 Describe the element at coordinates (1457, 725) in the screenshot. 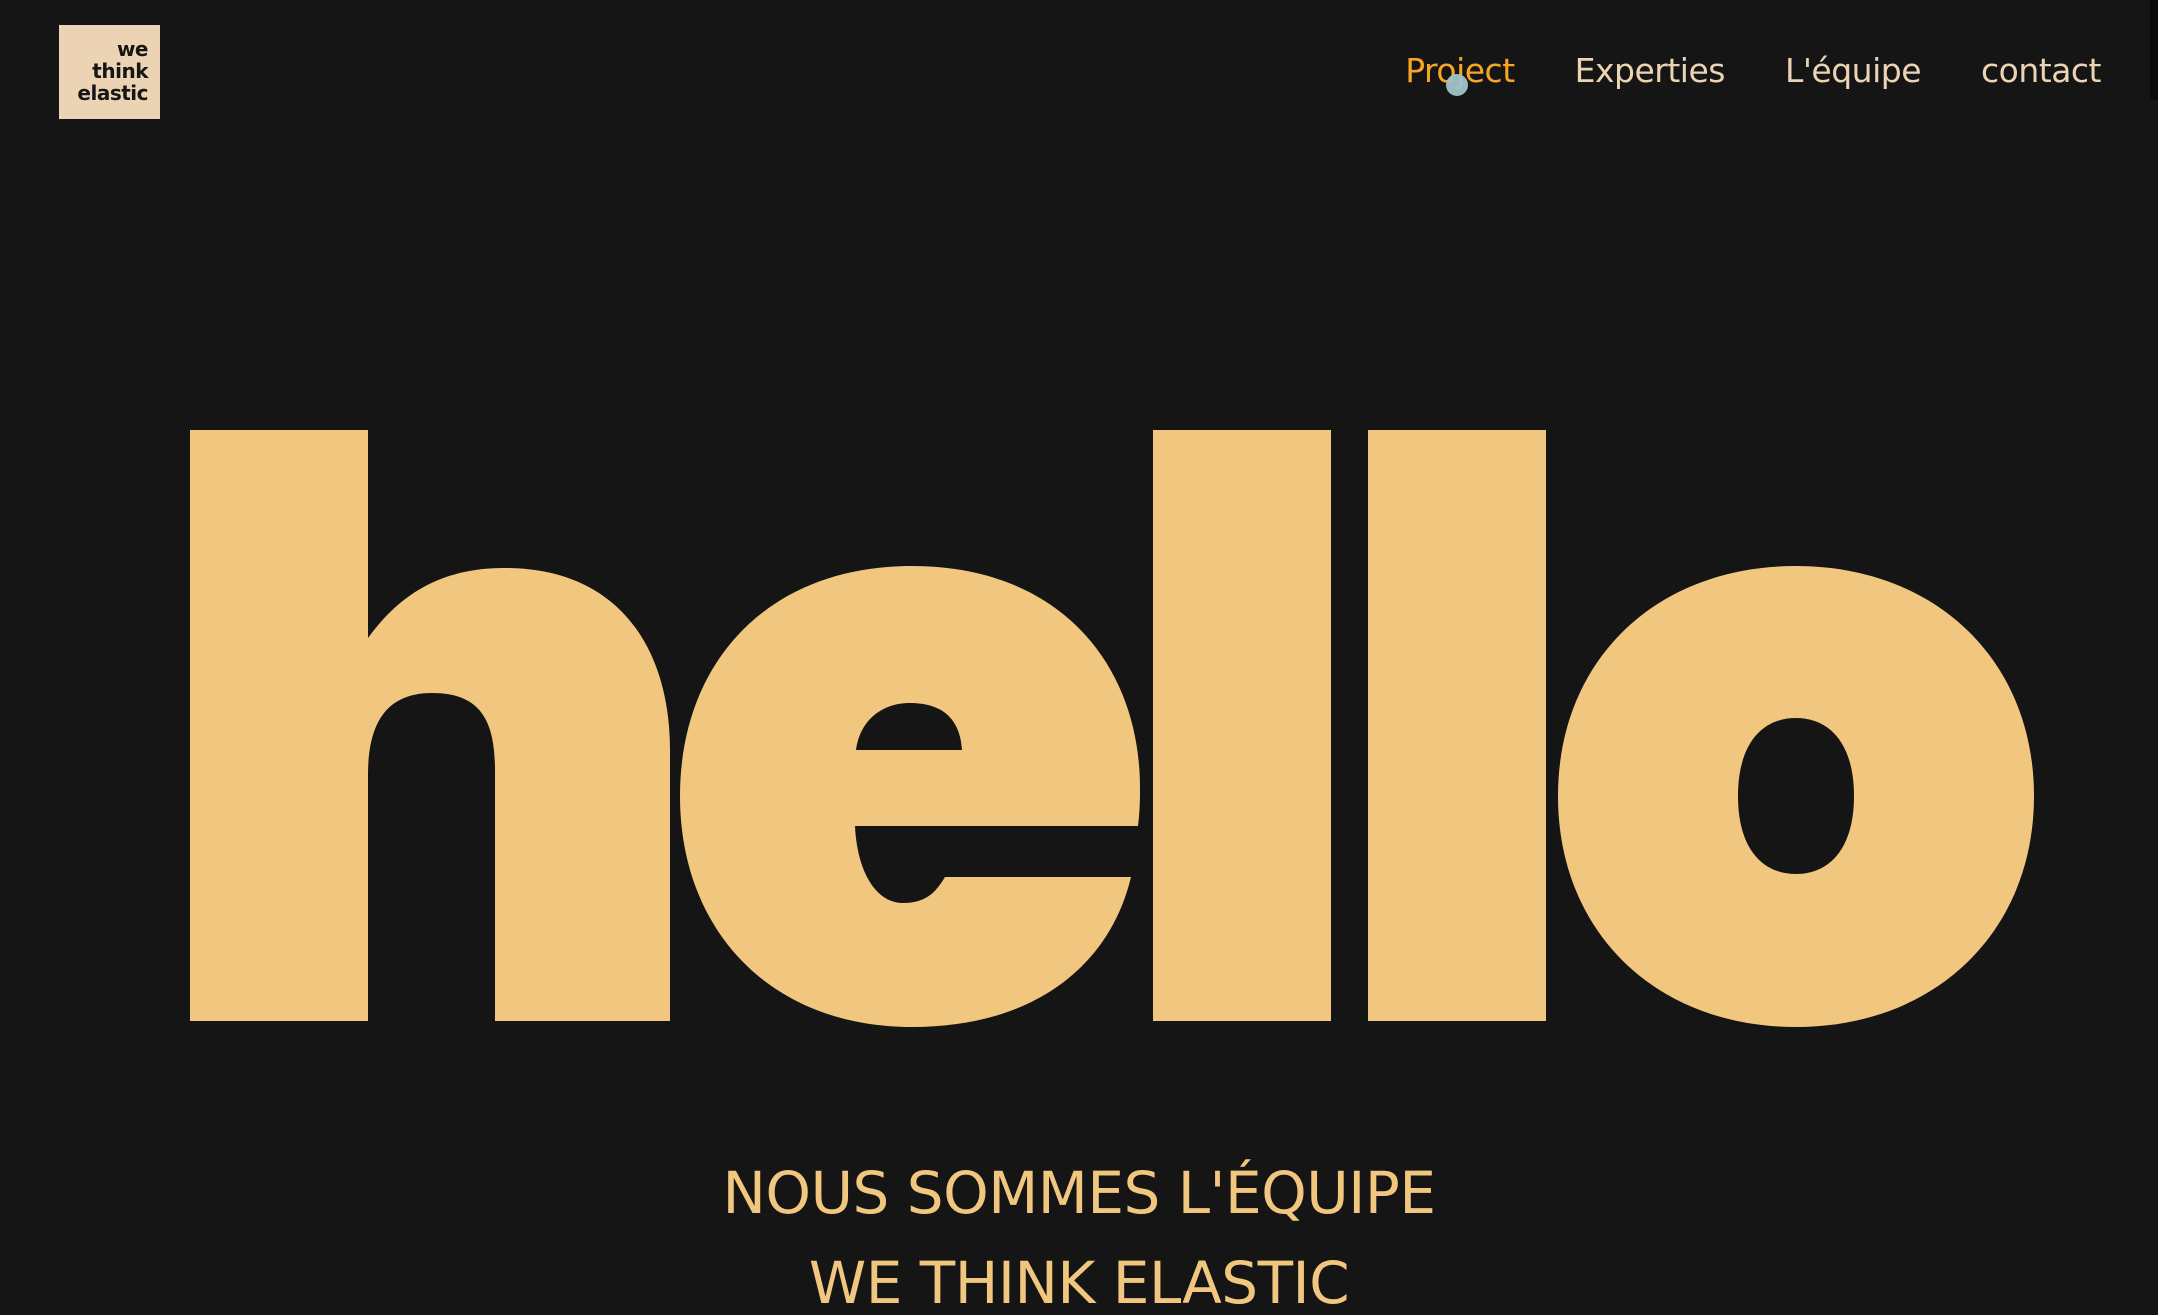

I see `hero-letter-l2` at that location.